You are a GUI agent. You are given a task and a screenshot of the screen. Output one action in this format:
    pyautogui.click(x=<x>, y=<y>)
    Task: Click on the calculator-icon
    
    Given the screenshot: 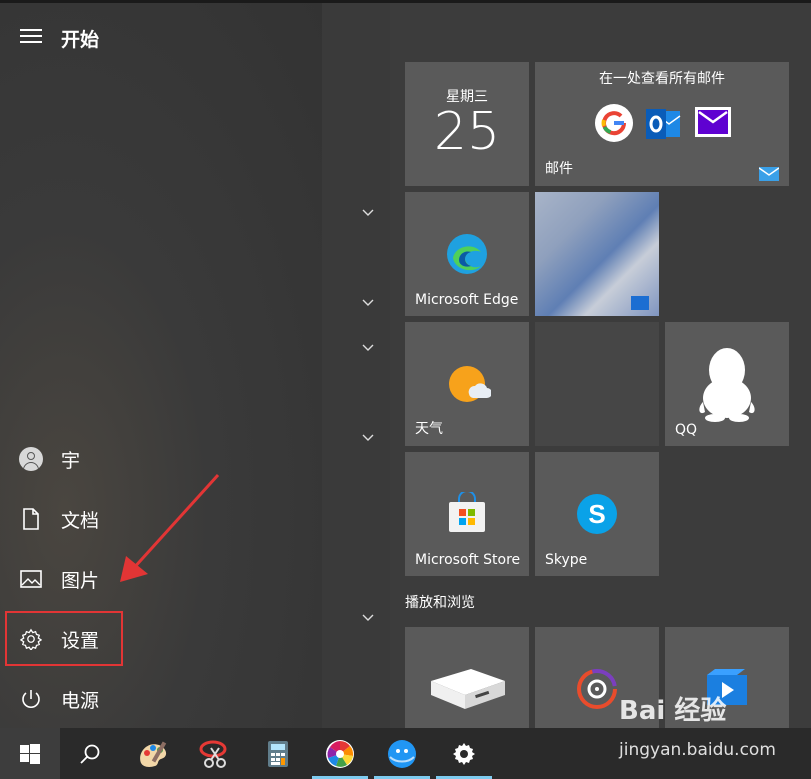 What is the action you would take?
    pyautogui.click(x=278, y=753)
    